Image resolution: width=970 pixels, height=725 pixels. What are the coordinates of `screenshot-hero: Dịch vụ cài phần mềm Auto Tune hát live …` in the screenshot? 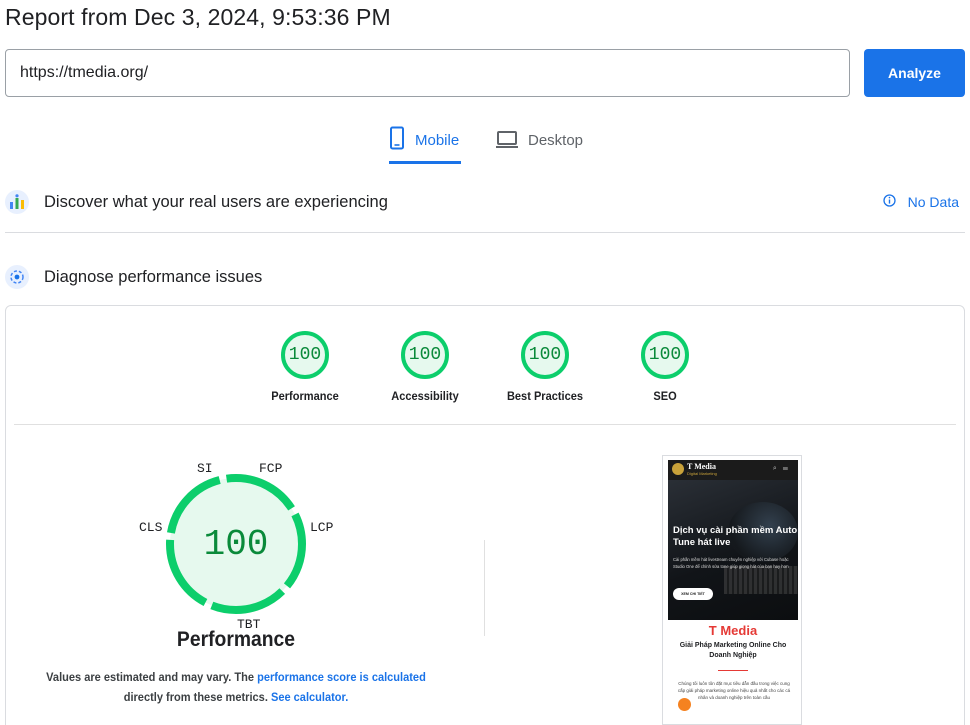 It's located at (733, 550).